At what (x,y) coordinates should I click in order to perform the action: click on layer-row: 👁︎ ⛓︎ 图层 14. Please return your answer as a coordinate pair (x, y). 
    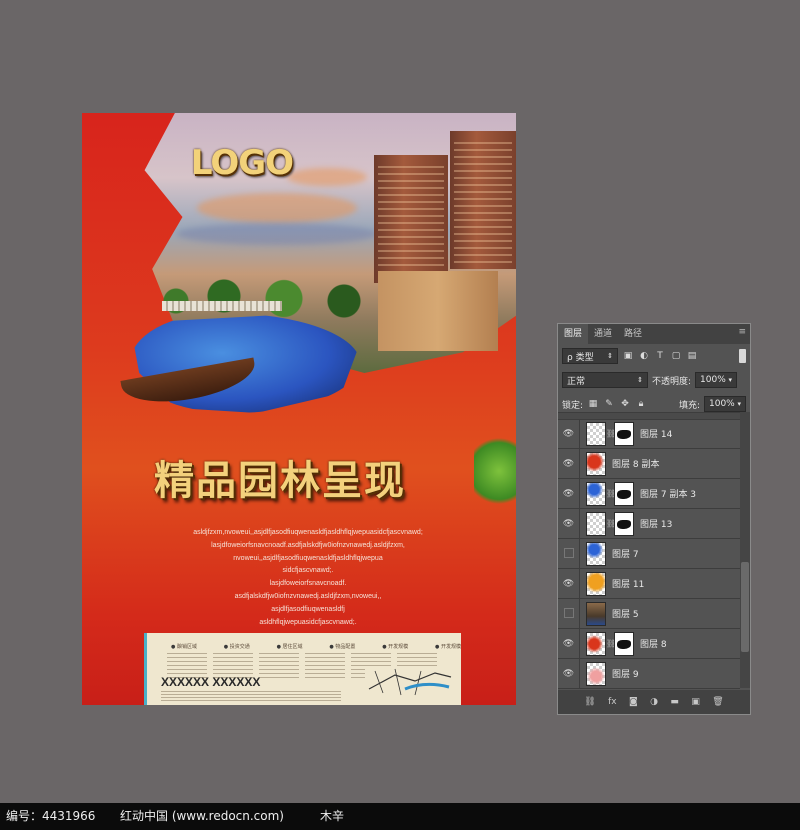
    Looking at the image, I should click on (649, 433).